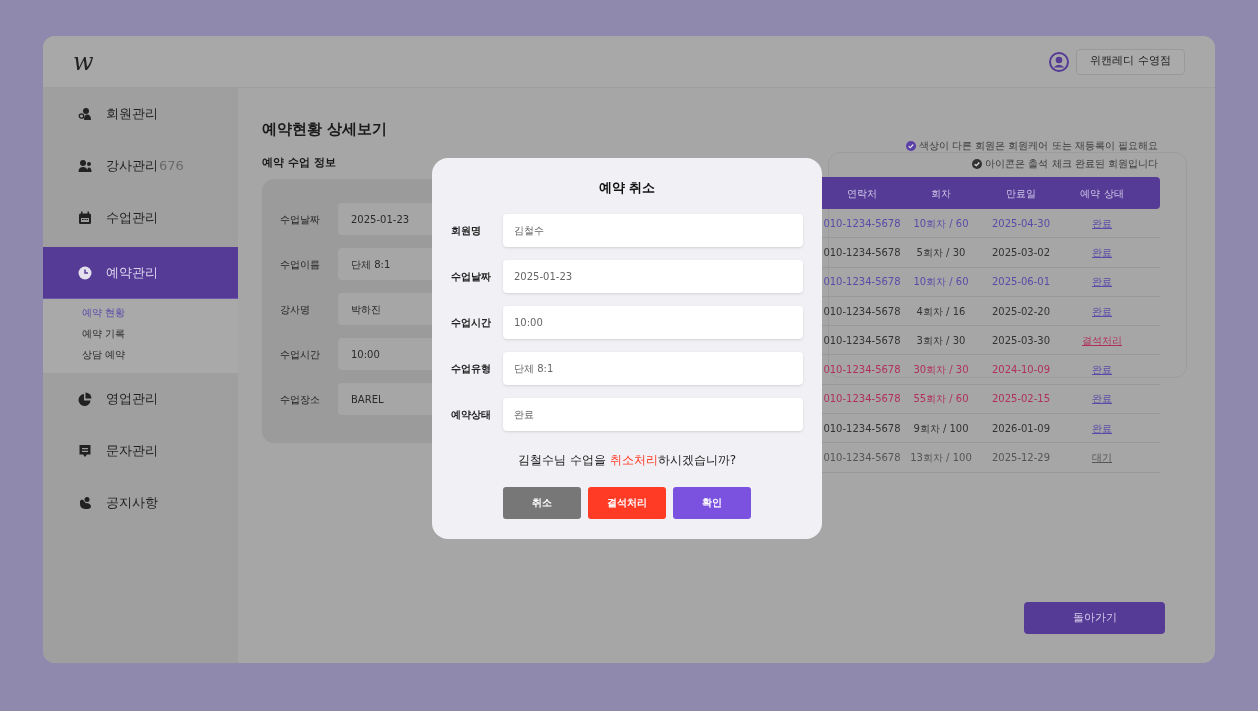  What do you see at coordinates (160, 334) in the screenshot?
I see `submenu-item: 예약 기록` at bounding box center [160, 334].